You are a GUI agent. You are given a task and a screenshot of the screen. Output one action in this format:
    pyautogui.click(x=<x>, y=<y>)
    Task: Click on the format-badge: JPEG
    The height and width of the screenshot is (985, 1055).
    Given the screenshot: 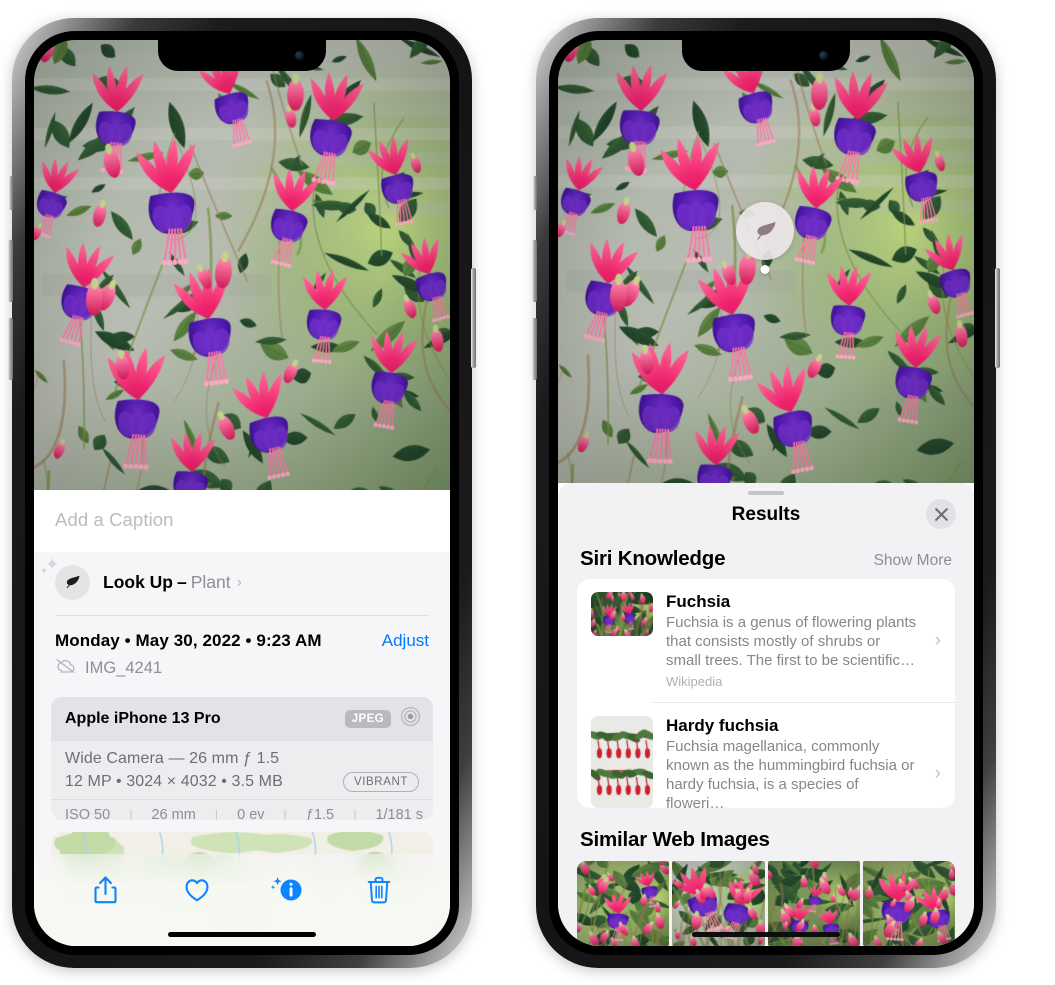 What is the action you would take?
    pyautogui.click(x=367, y=718)
    